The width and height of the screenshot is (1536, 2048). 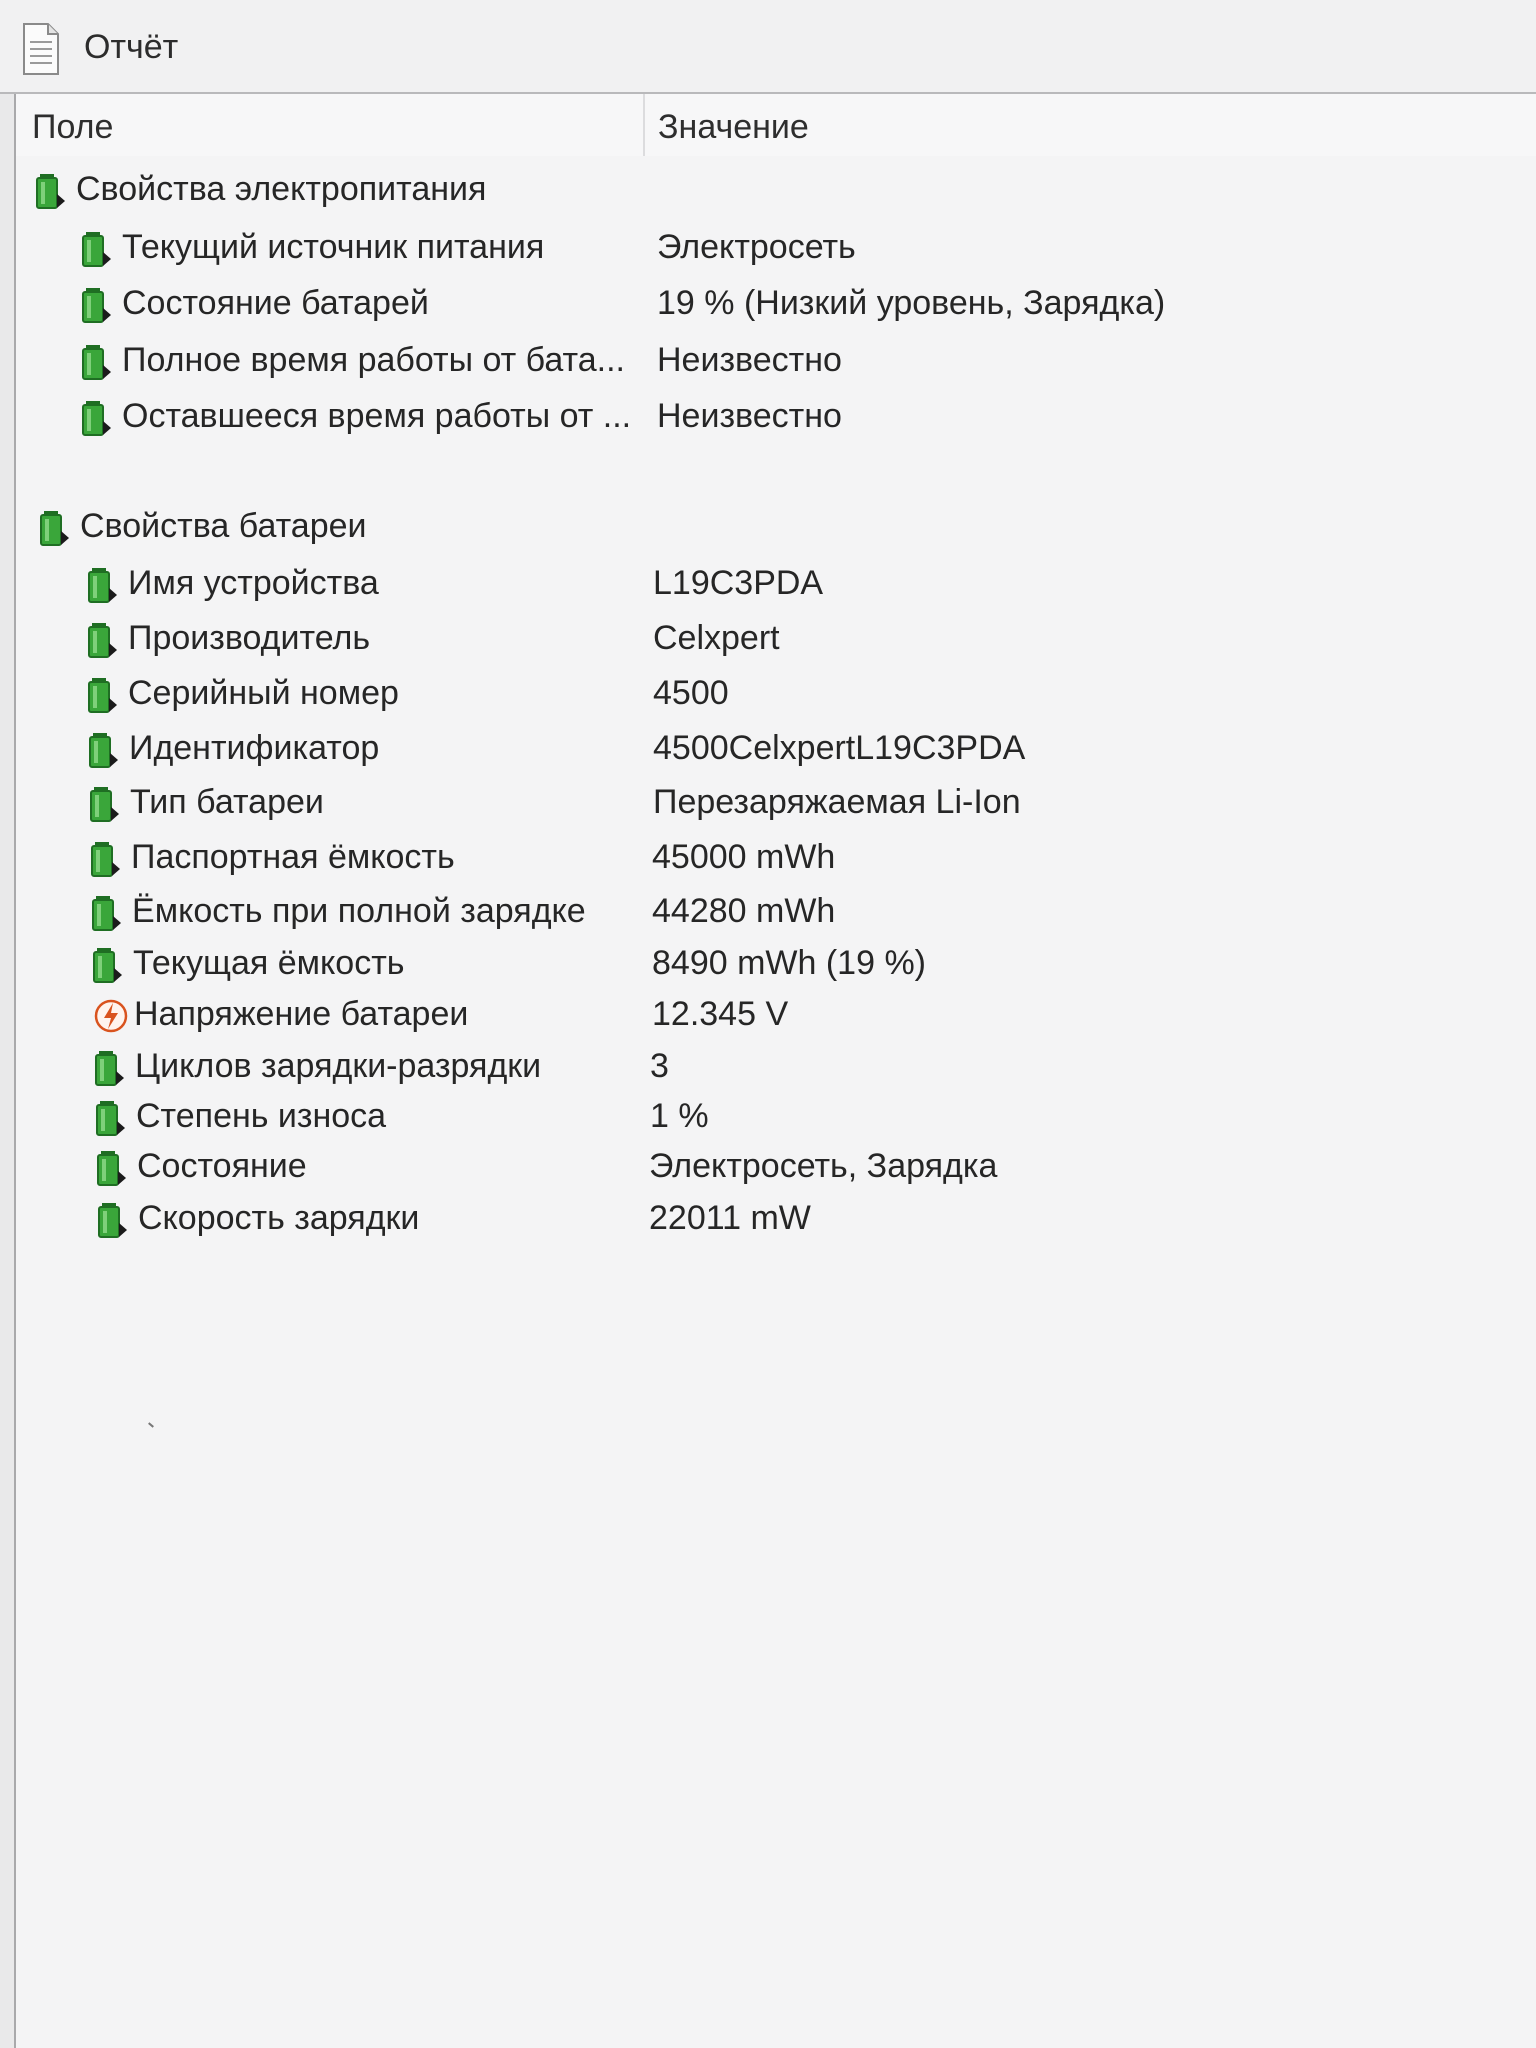 What do you see at coordinates (301, 1014) in the screenshot?
I see `field-label: Напряжение батареи` at bounding box center [301, 1014].